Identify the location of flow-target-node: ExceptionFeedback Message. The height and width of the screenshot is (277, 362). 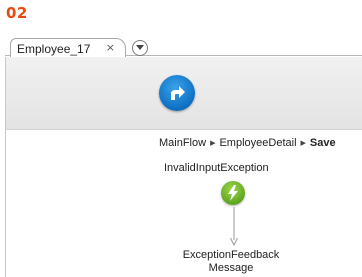
(231, 262).